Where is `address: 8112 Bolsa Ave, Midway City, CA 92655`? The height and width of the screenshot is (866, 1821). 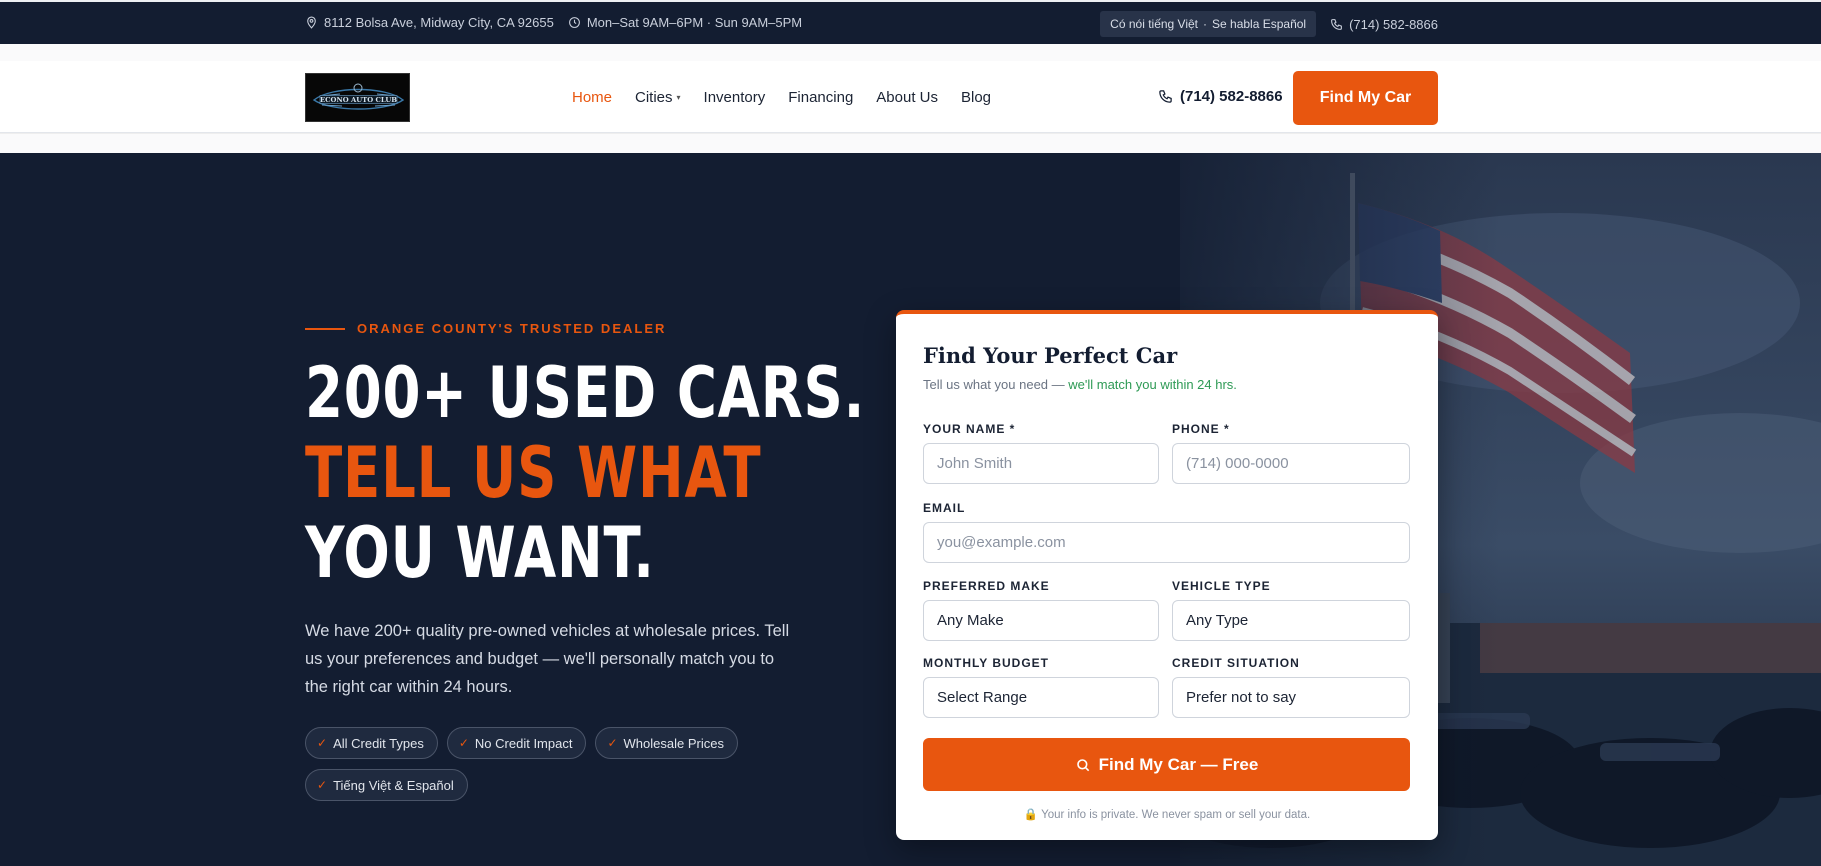
address: 8112 Bolsa Ave, Midway City, CA 92655 is located at coordinates (429, 22).